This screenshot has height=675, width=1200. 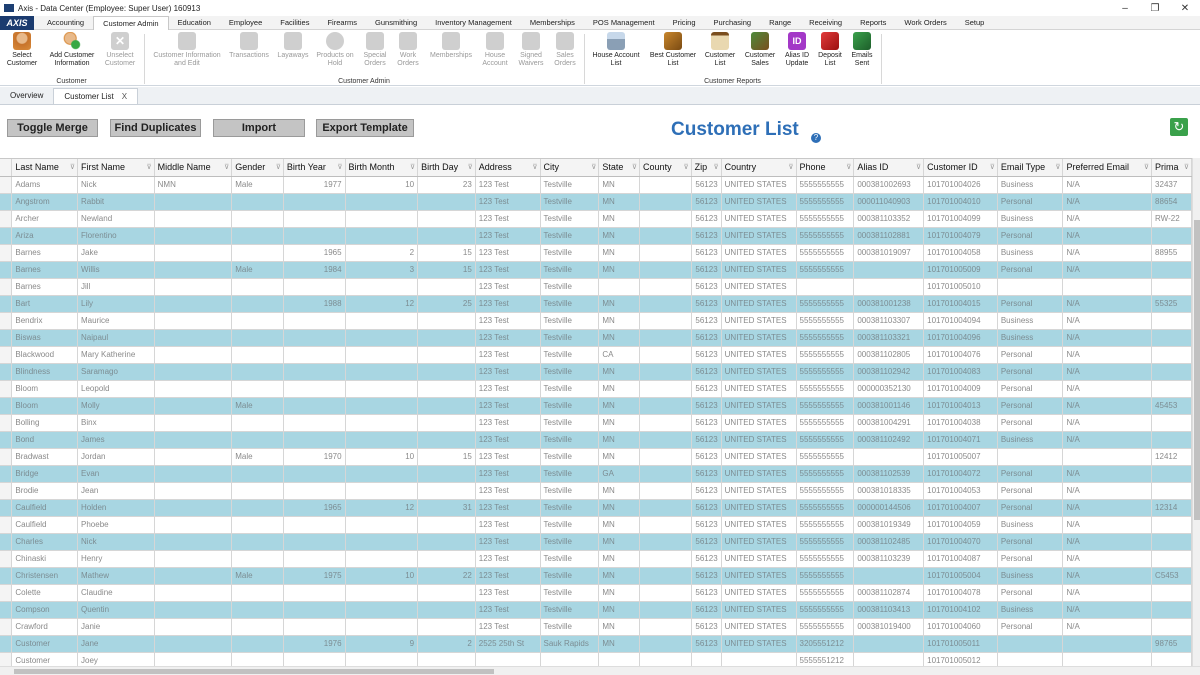 What do you see at coordinates (759, 168) in the screenshot?
I see `column-header: Country ⊽` at bounding box center [759, 168].